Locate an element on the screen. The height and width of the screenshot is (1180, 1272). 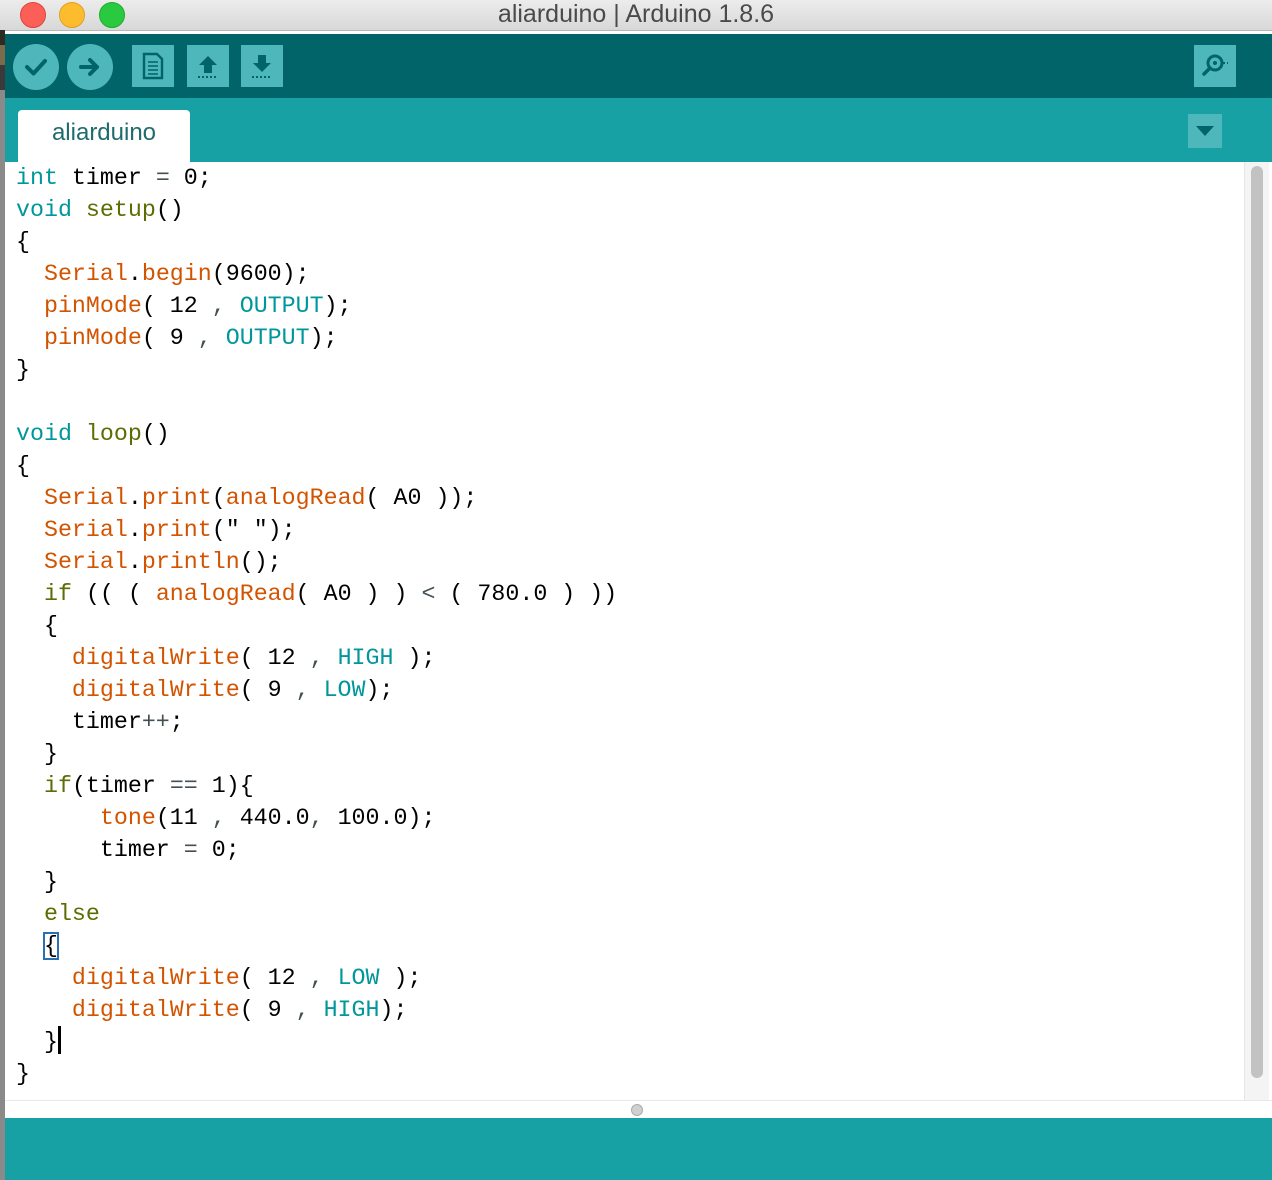
editor-console-divider is located at coordinates (638, 1109).